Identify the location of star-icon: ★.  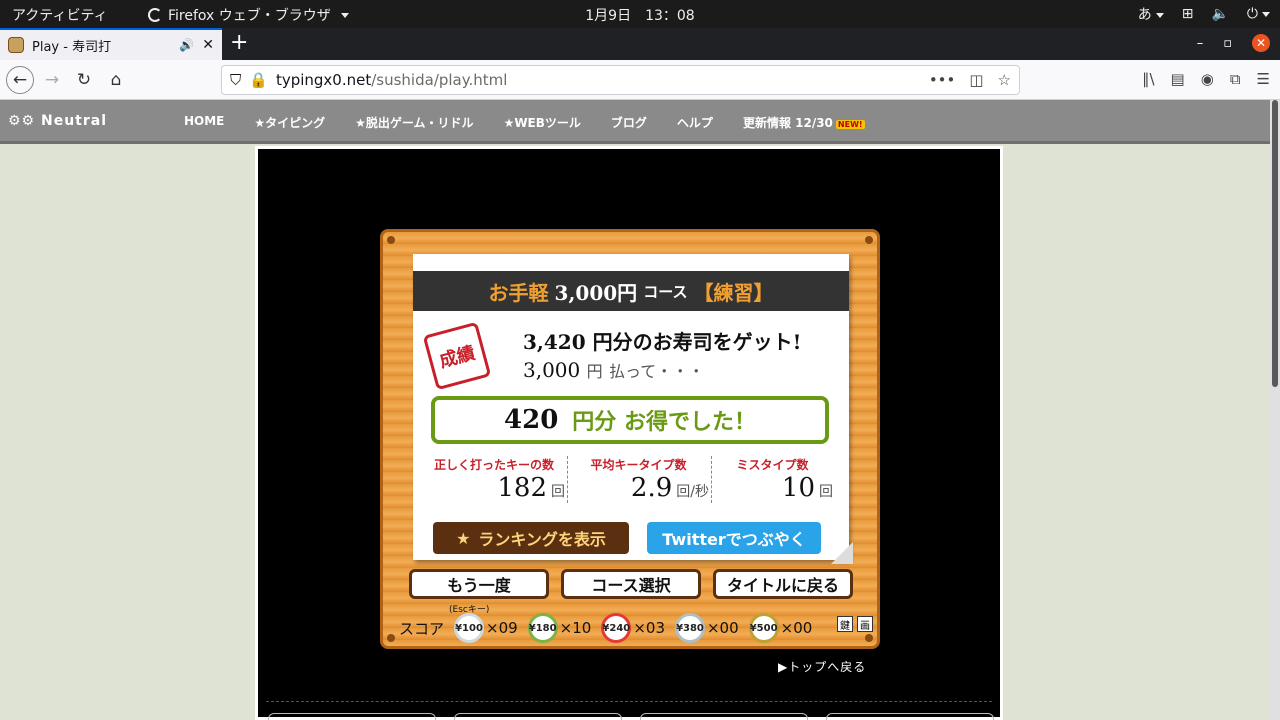
(463, 538).